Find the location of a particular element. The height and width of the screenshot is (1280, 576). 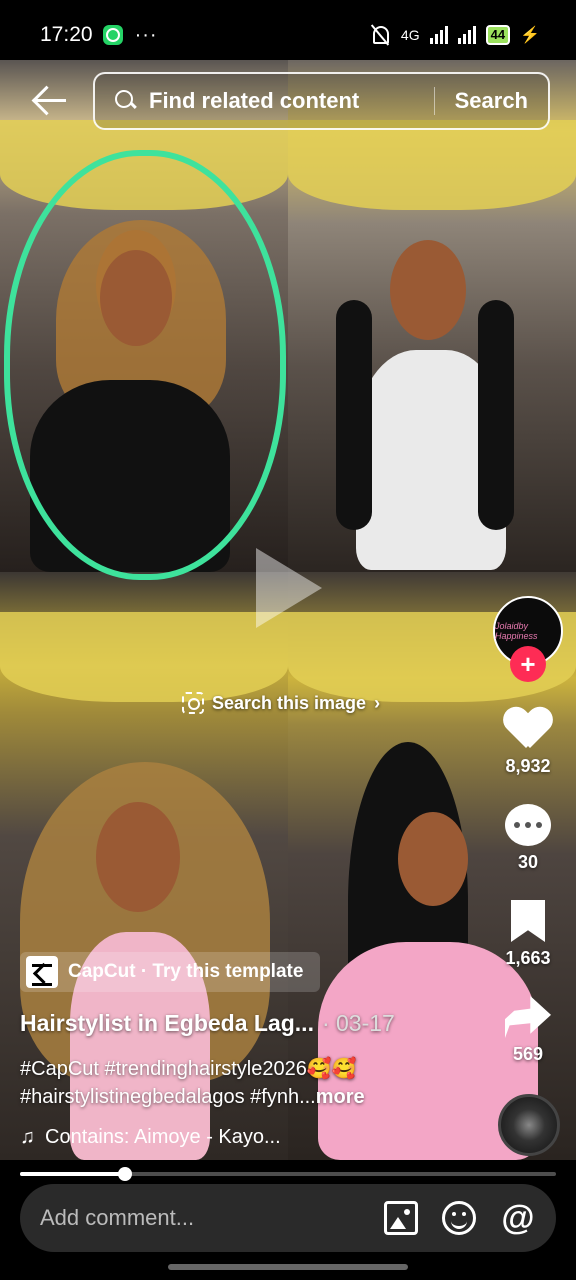

lens-icon is located at coordinates (193, 703).